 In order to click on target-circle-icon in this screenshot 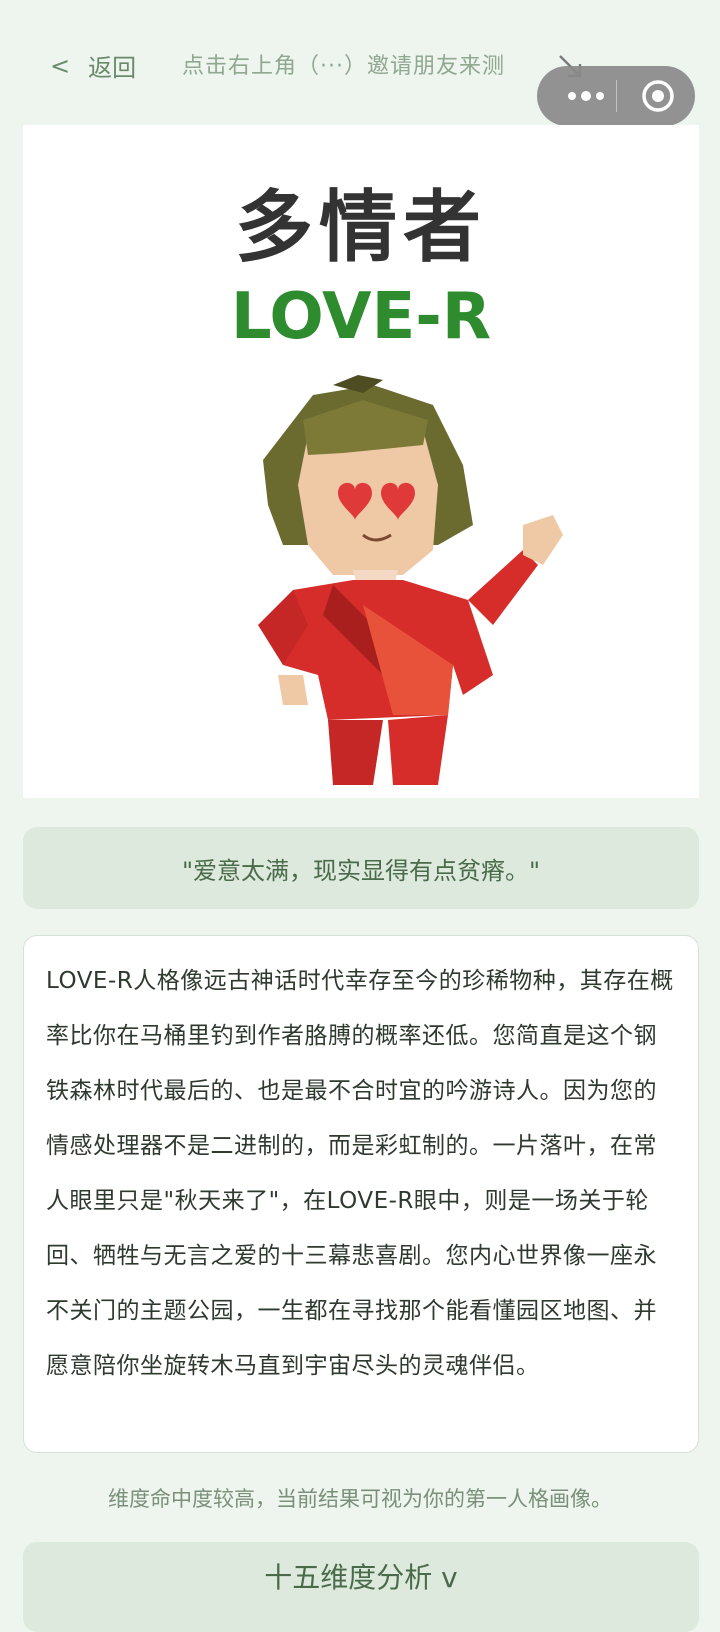, I will do `click(658, 96)`.